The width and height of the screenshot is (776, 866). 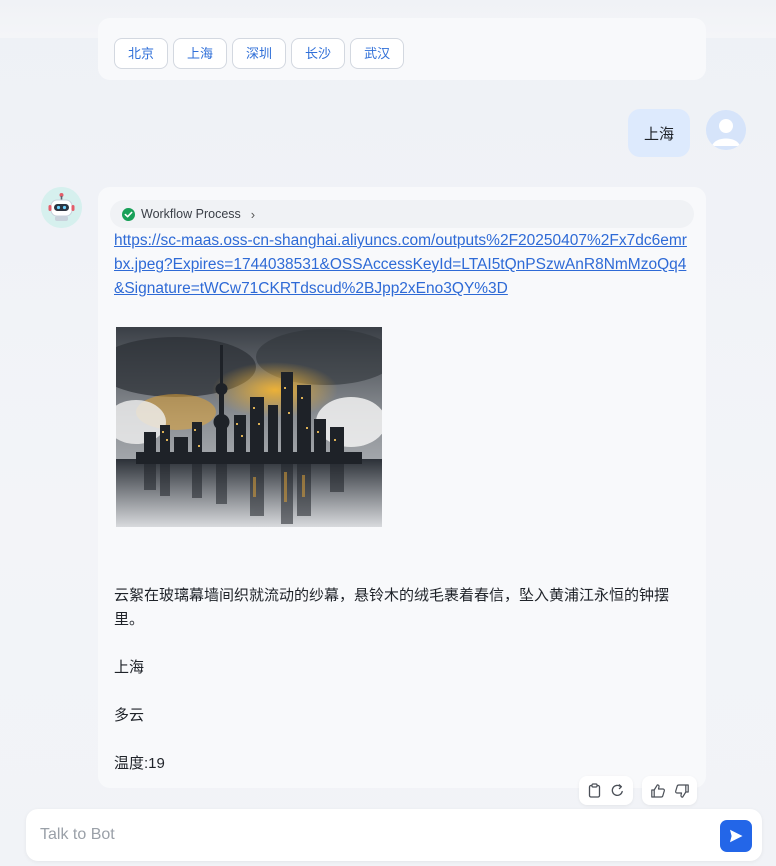 What do you see at coordinates (129, 715) in the screenshot?
I see `weather-text: 多云` at bounding box center [129, 715].